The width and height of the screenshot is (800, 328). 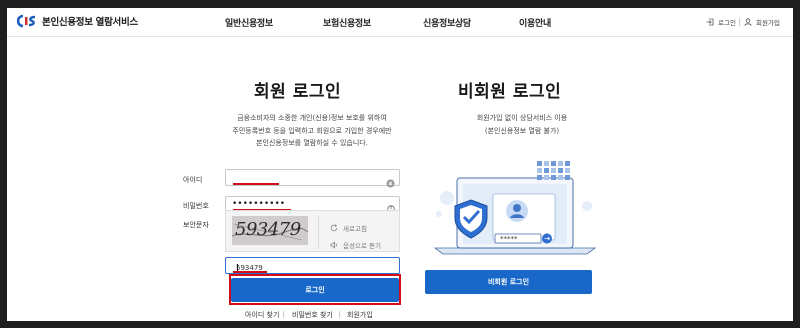 I want to click on speaker-icon, so click(x=333, y=245).